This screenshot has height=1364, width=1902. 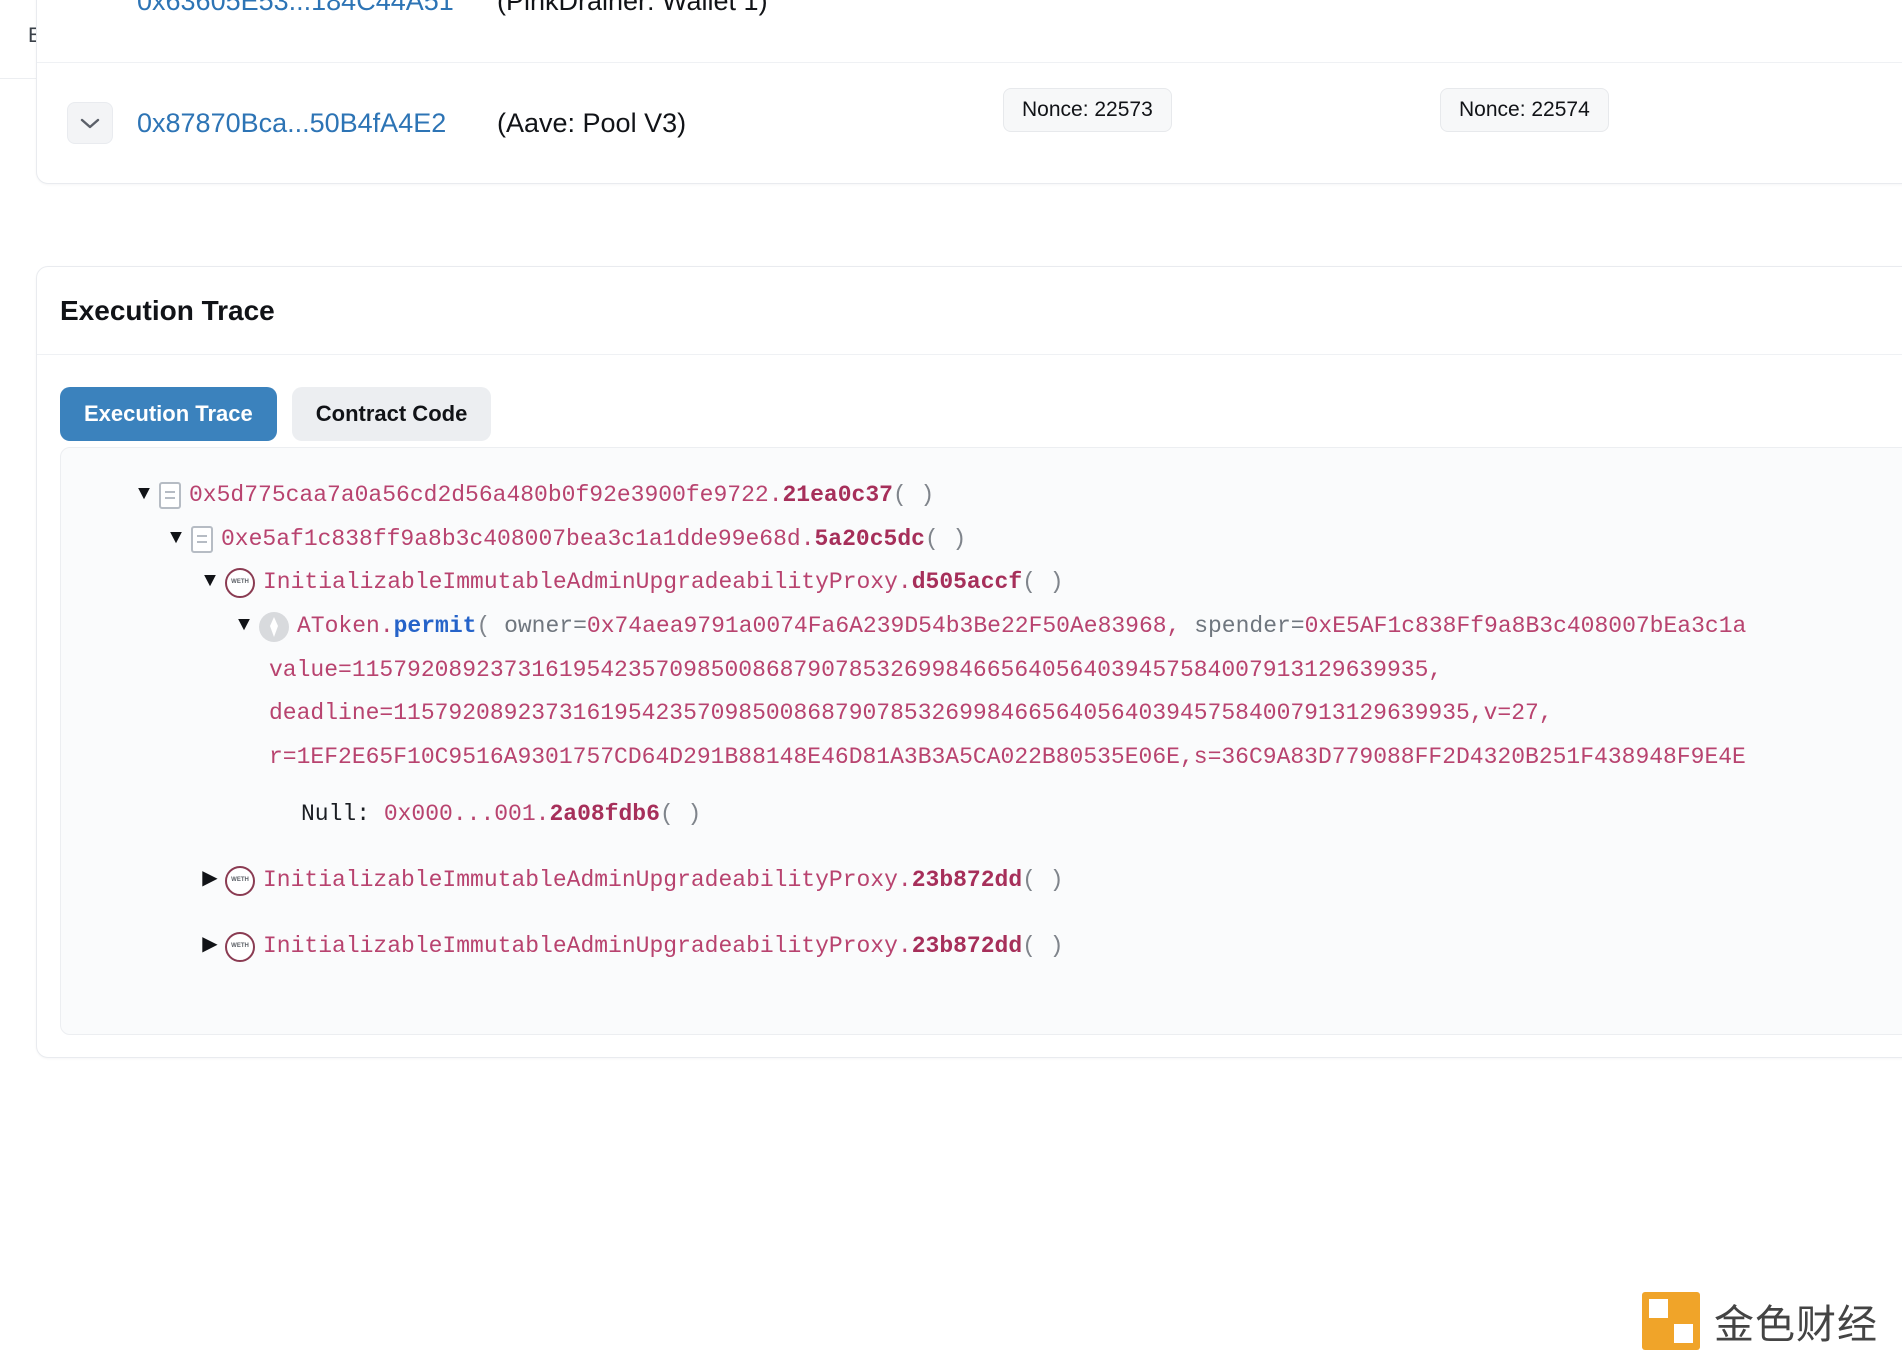 I want to click on table-row: 0x87870Bca...50B4fA4E2 (Aave: Pool V3), so click(x=969, y=122).